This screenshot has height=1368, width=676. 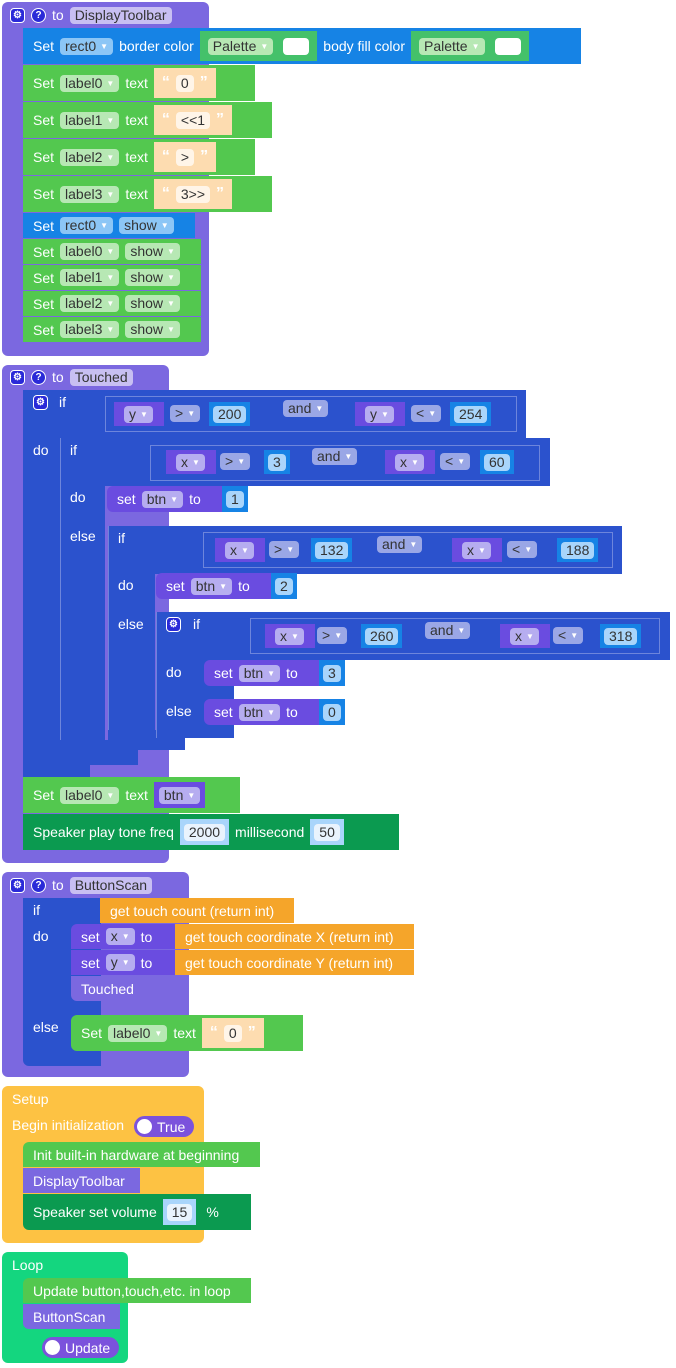 I want to click on update-toggle: Update, so click(x=81, y=1347).